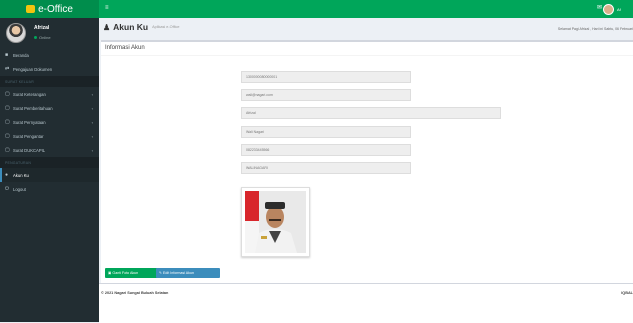 This screenshot has height=323, width=633. I want to click on notification-icon: ✉, so click(599, 7).